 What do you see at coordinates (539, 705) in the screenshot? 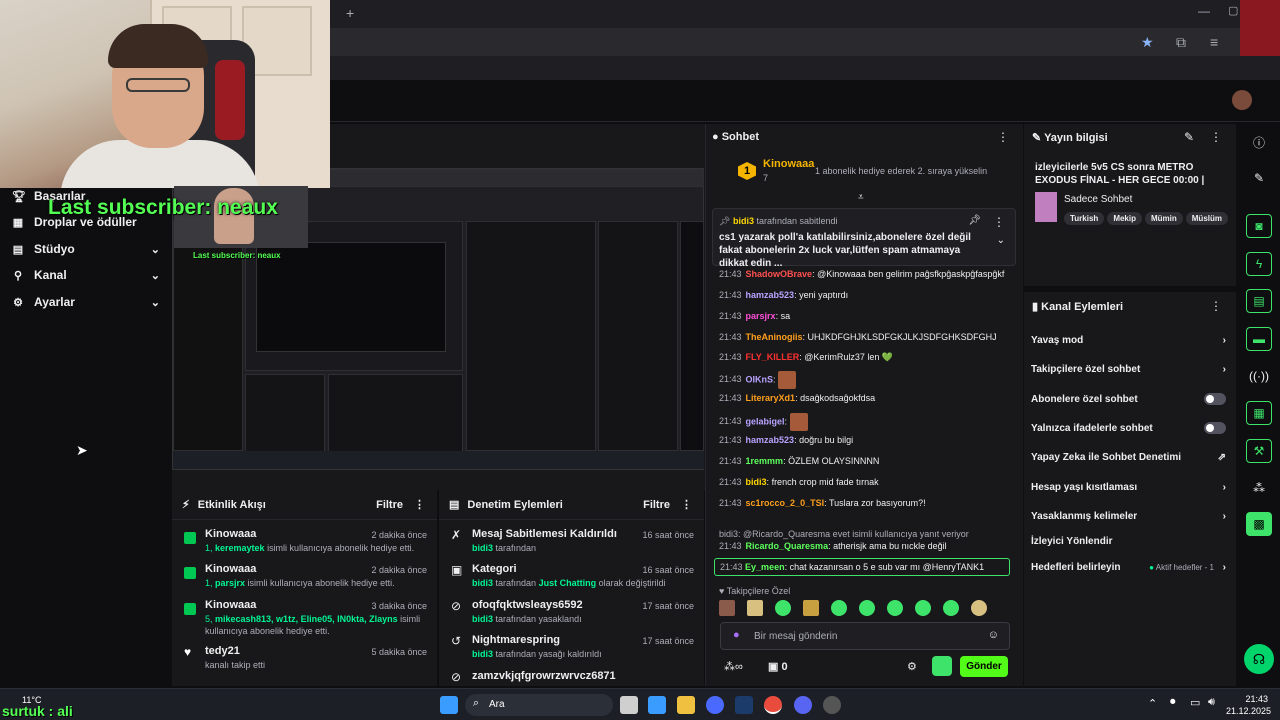
I see `taskbar-search: ⌕ Ara` at bounding box center [539, 705].